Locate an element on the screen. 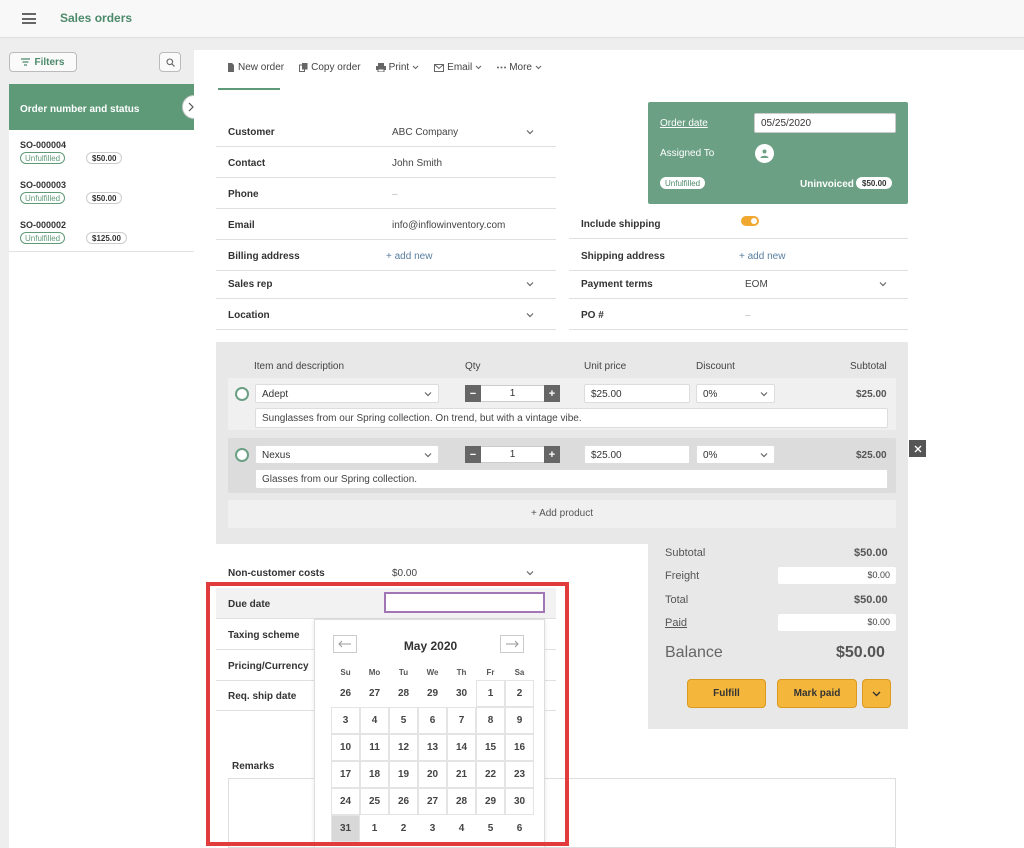 The height and width of the screenshot is (848, 1024). toolbar: New order Copy order Print Email More is located at coordinates (384, 67).